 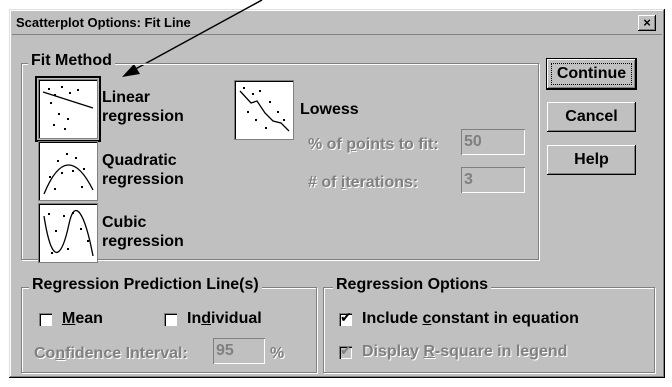 What do you see at coordinates (143, 107) in the screenshot?
I see `linear-regression-label: Linear regression` at bounding box center [143, 107].